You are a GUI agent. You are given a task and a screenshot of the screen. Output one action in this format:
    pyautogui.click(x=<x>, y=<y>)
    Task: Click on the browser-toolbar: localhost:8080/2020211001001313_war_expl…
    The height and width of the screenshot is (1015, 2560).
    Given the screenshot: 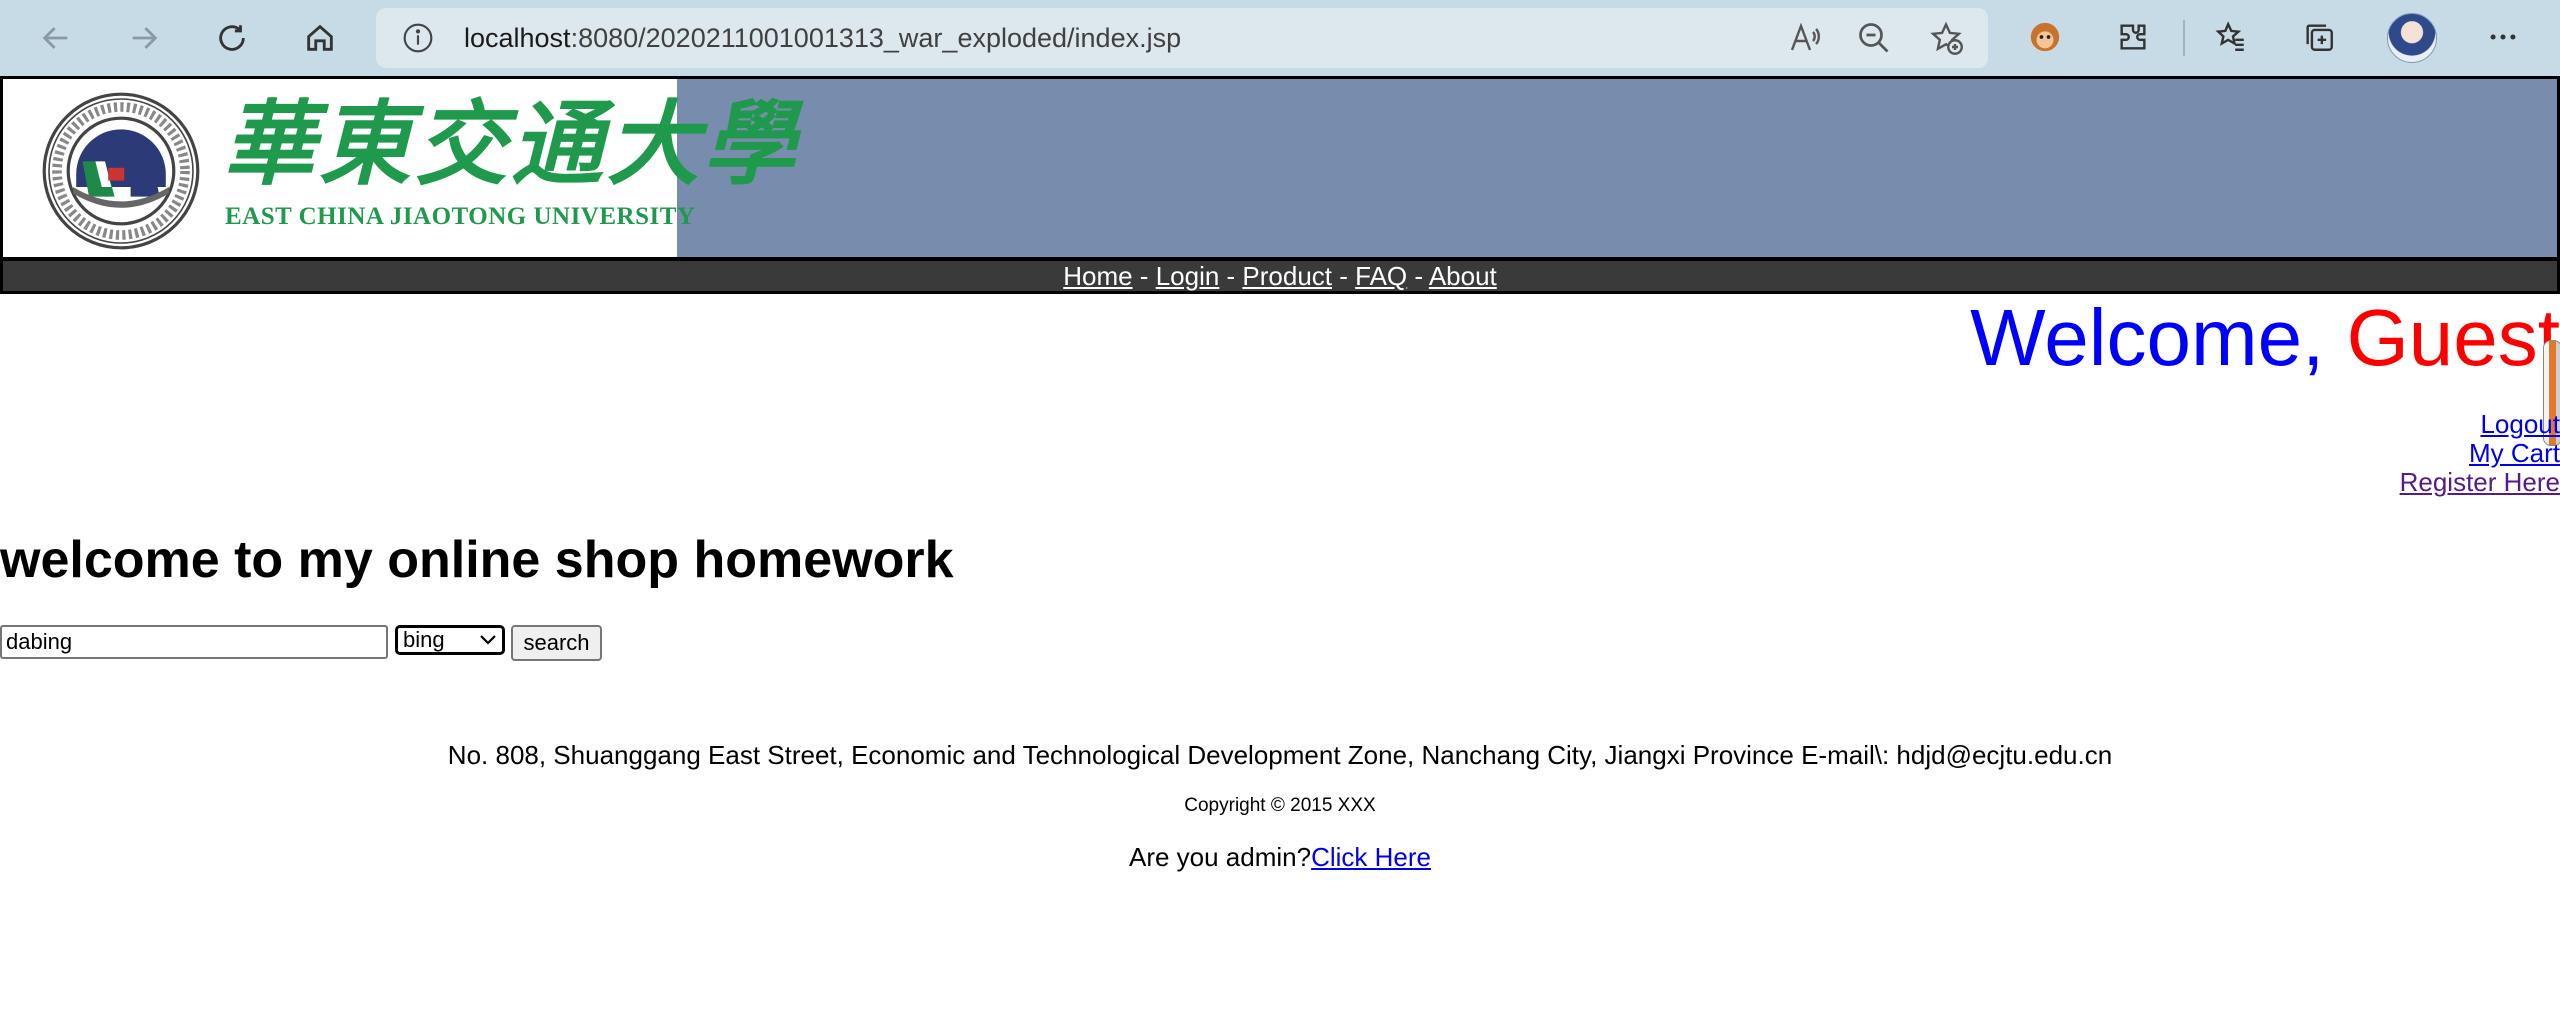 What is the action you would take?
    pyautogui.click(x=1280, y=38)
    